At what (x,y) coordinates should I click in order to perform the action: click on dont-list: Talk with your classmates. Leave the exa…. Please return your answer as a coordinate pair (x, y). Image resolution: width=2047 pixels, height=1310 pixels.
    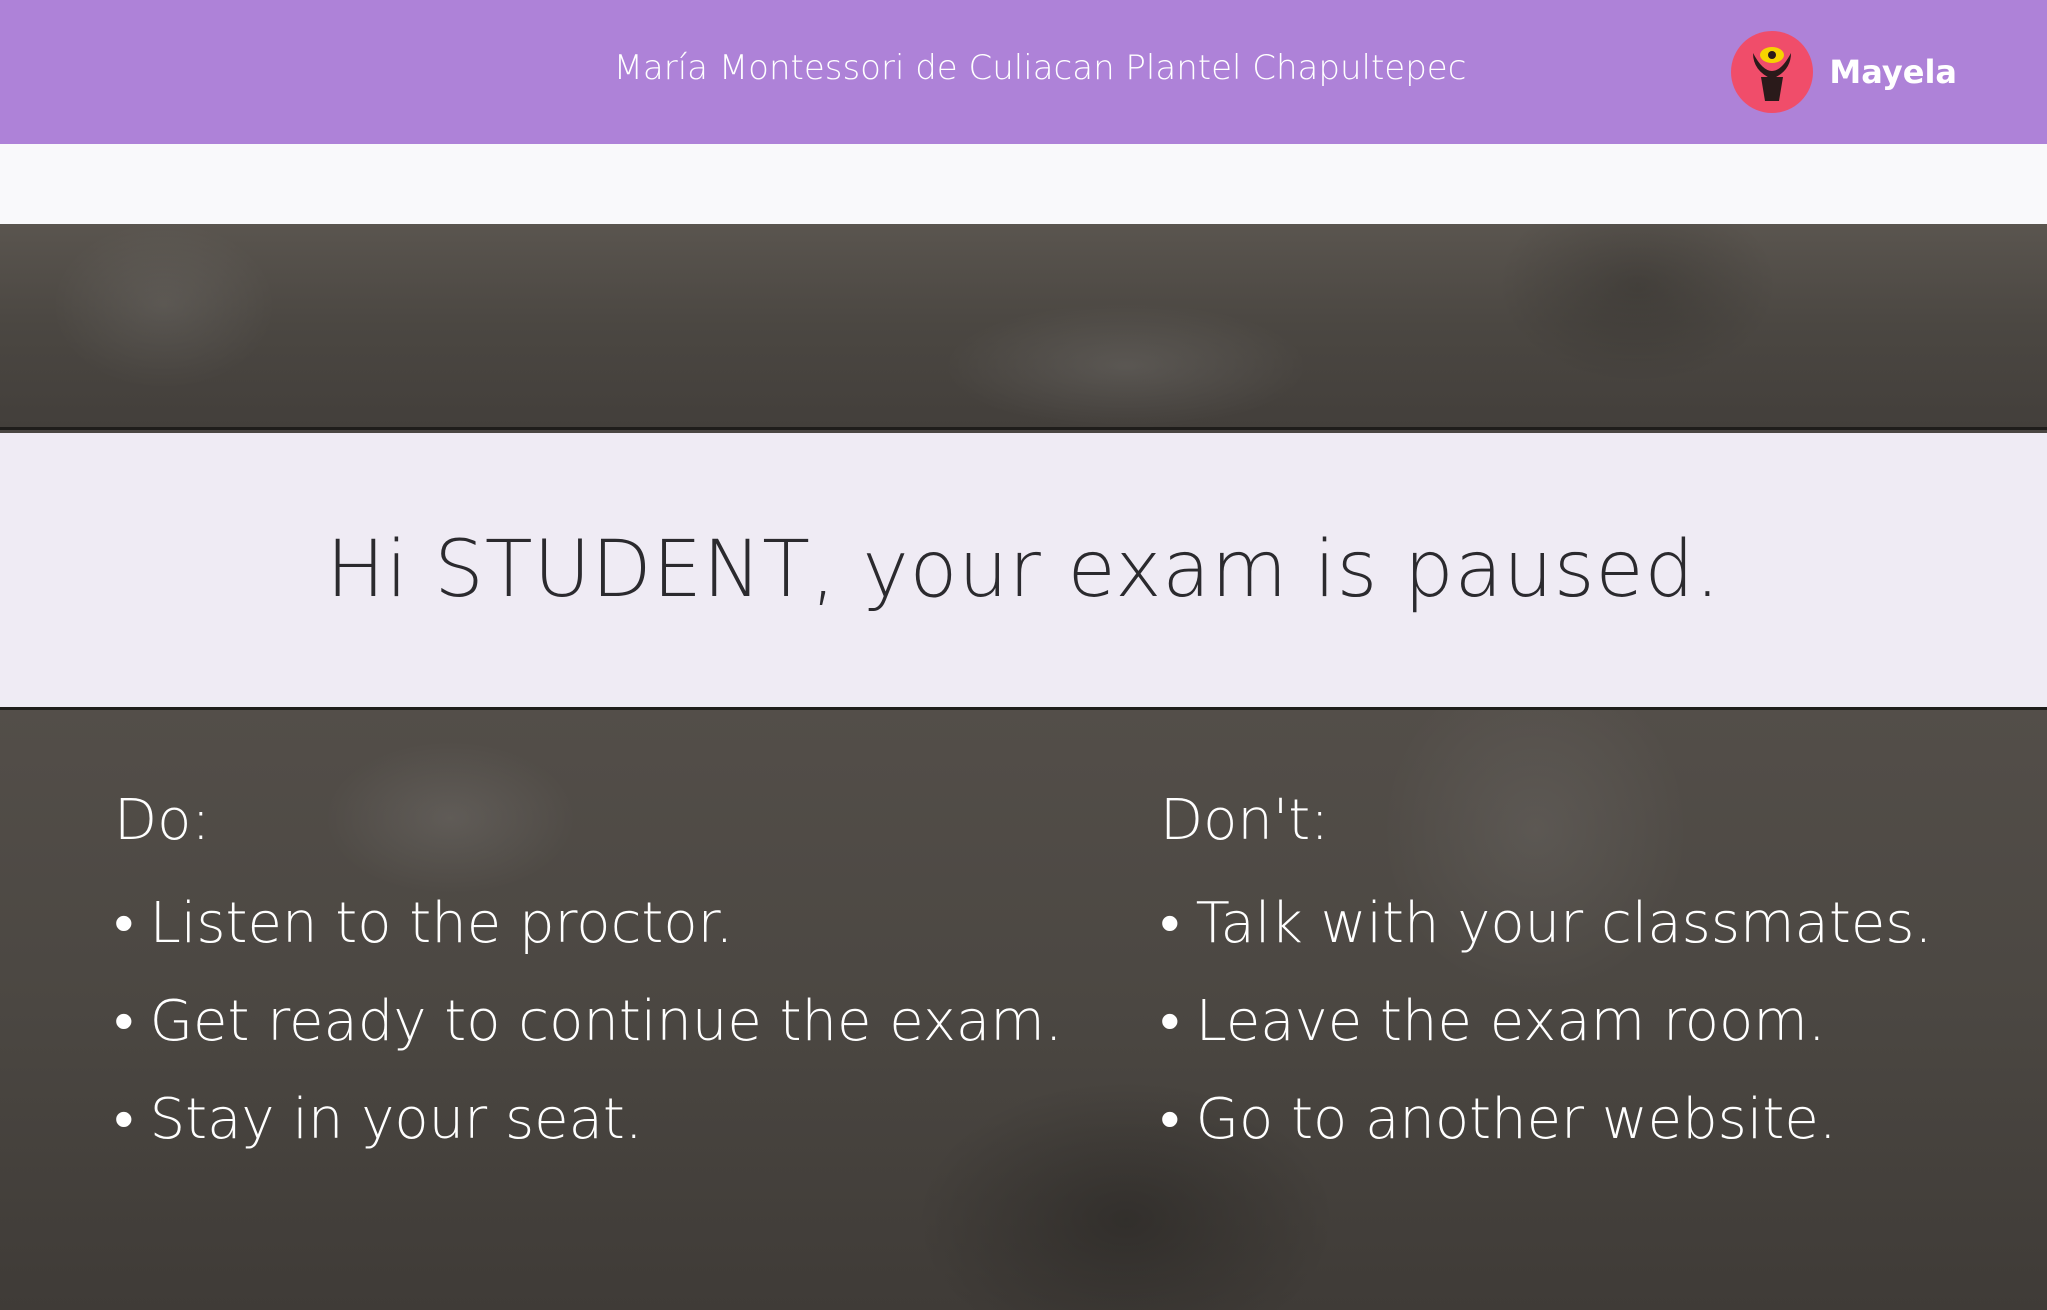
    Looking at the image, I should click on (1546, 1022).